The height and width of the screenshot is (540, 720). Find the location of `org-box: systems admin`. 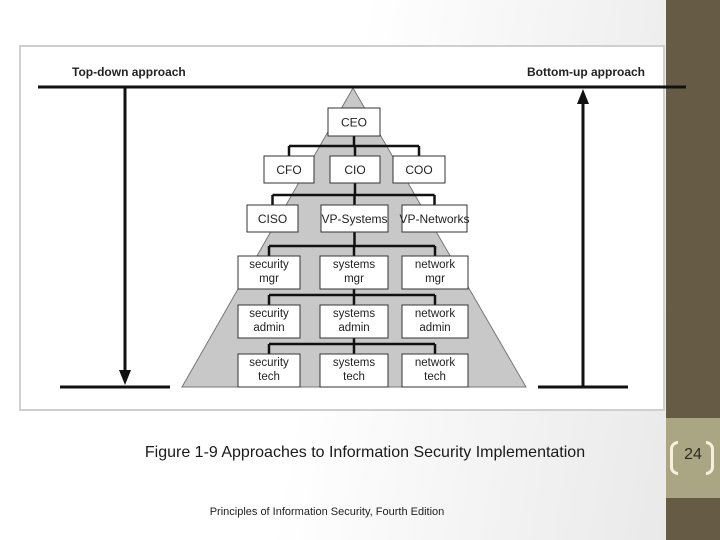

org-box: systems admin is located at coordinates (354, 321).